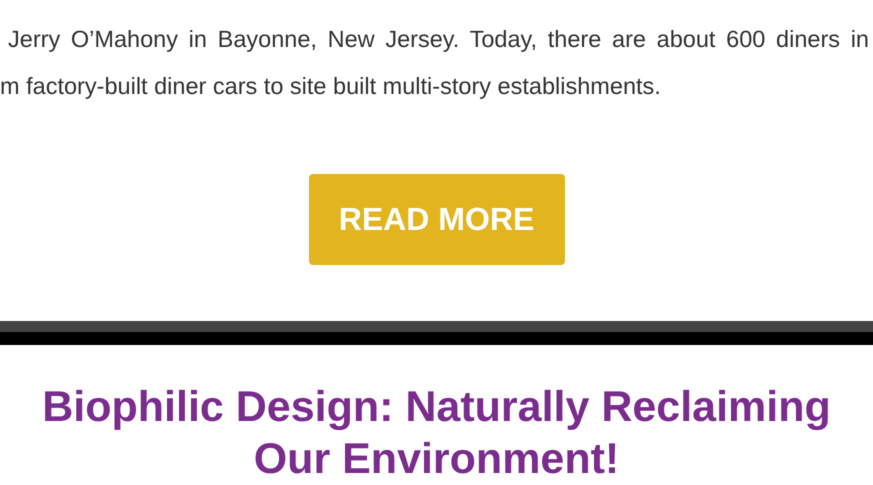  I want to click on read-more-button: READ MORE, so click(436, 219).